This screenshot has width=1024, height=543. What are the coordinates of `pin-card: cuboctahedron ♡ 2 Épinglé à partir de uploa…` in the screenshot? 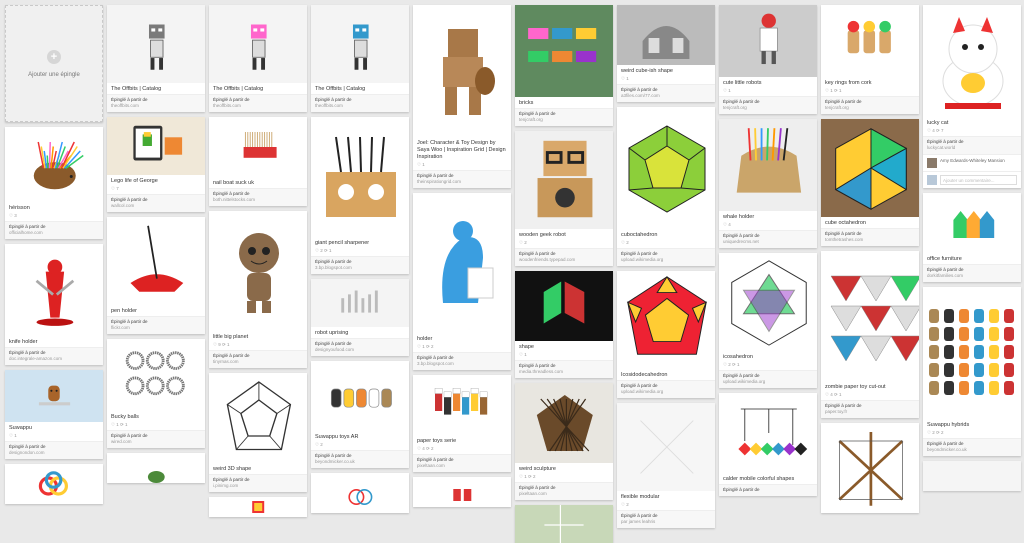 It's located at (666, 186).